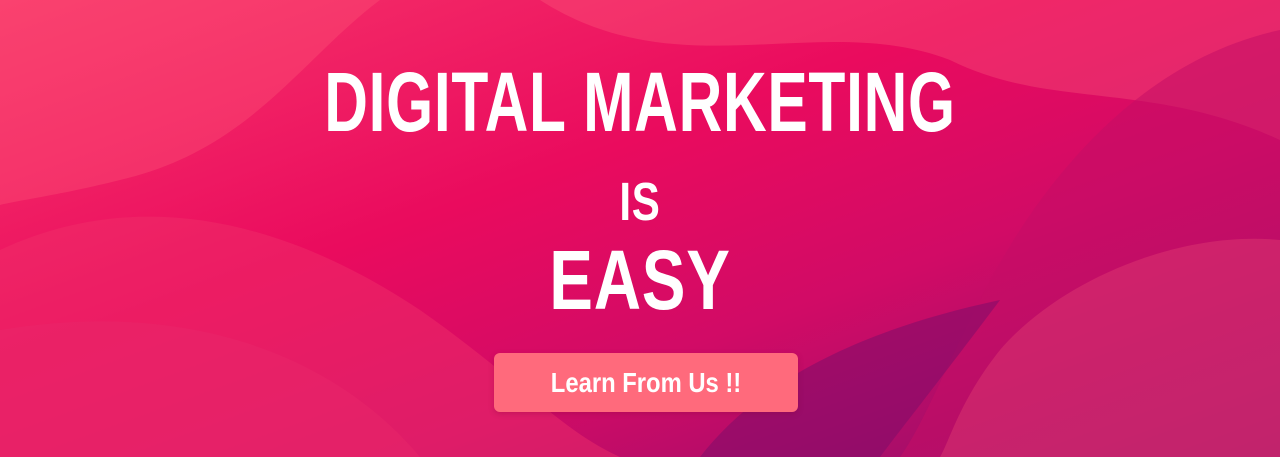  Describe the element at coordinates (640, 202) in the screenshot. I see `headline-line-2: IS` at that location.